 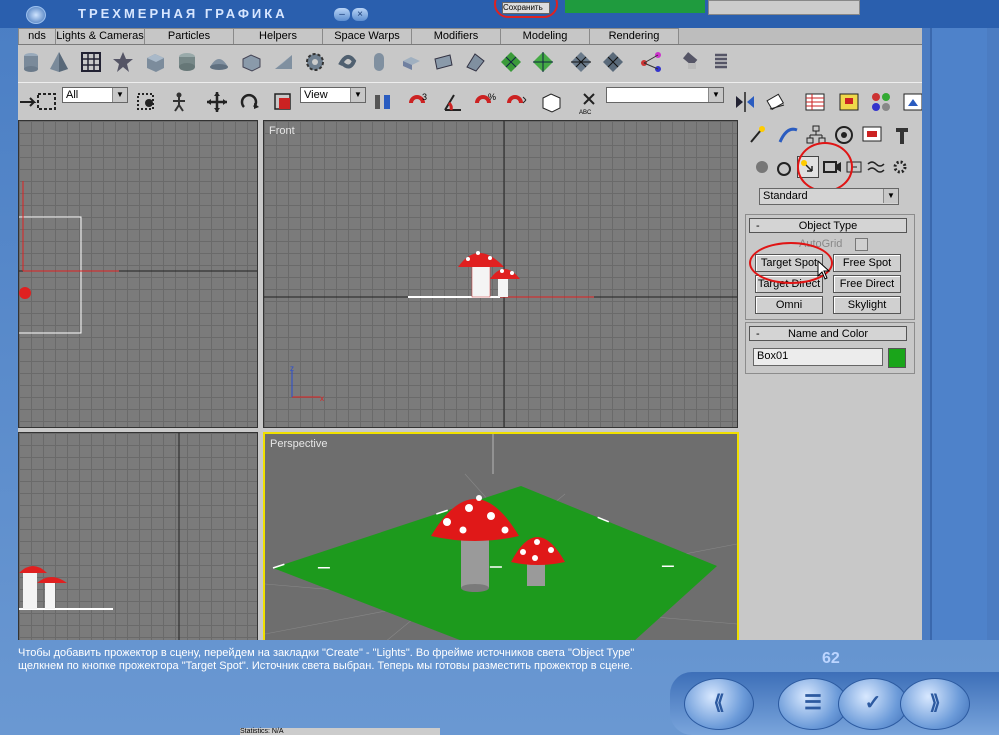 I want to click on display-tab-icon, so click(x=872, y=135).